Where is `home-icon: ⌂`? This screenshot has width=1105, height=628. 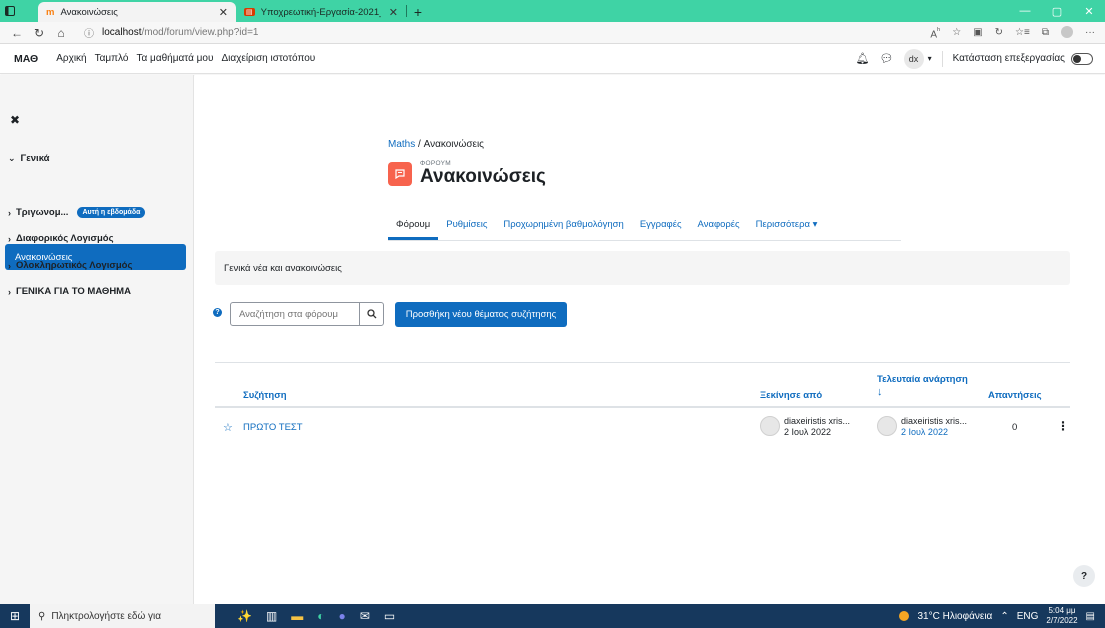
home-icon: ⌂ is located at coordinates (61, 33).